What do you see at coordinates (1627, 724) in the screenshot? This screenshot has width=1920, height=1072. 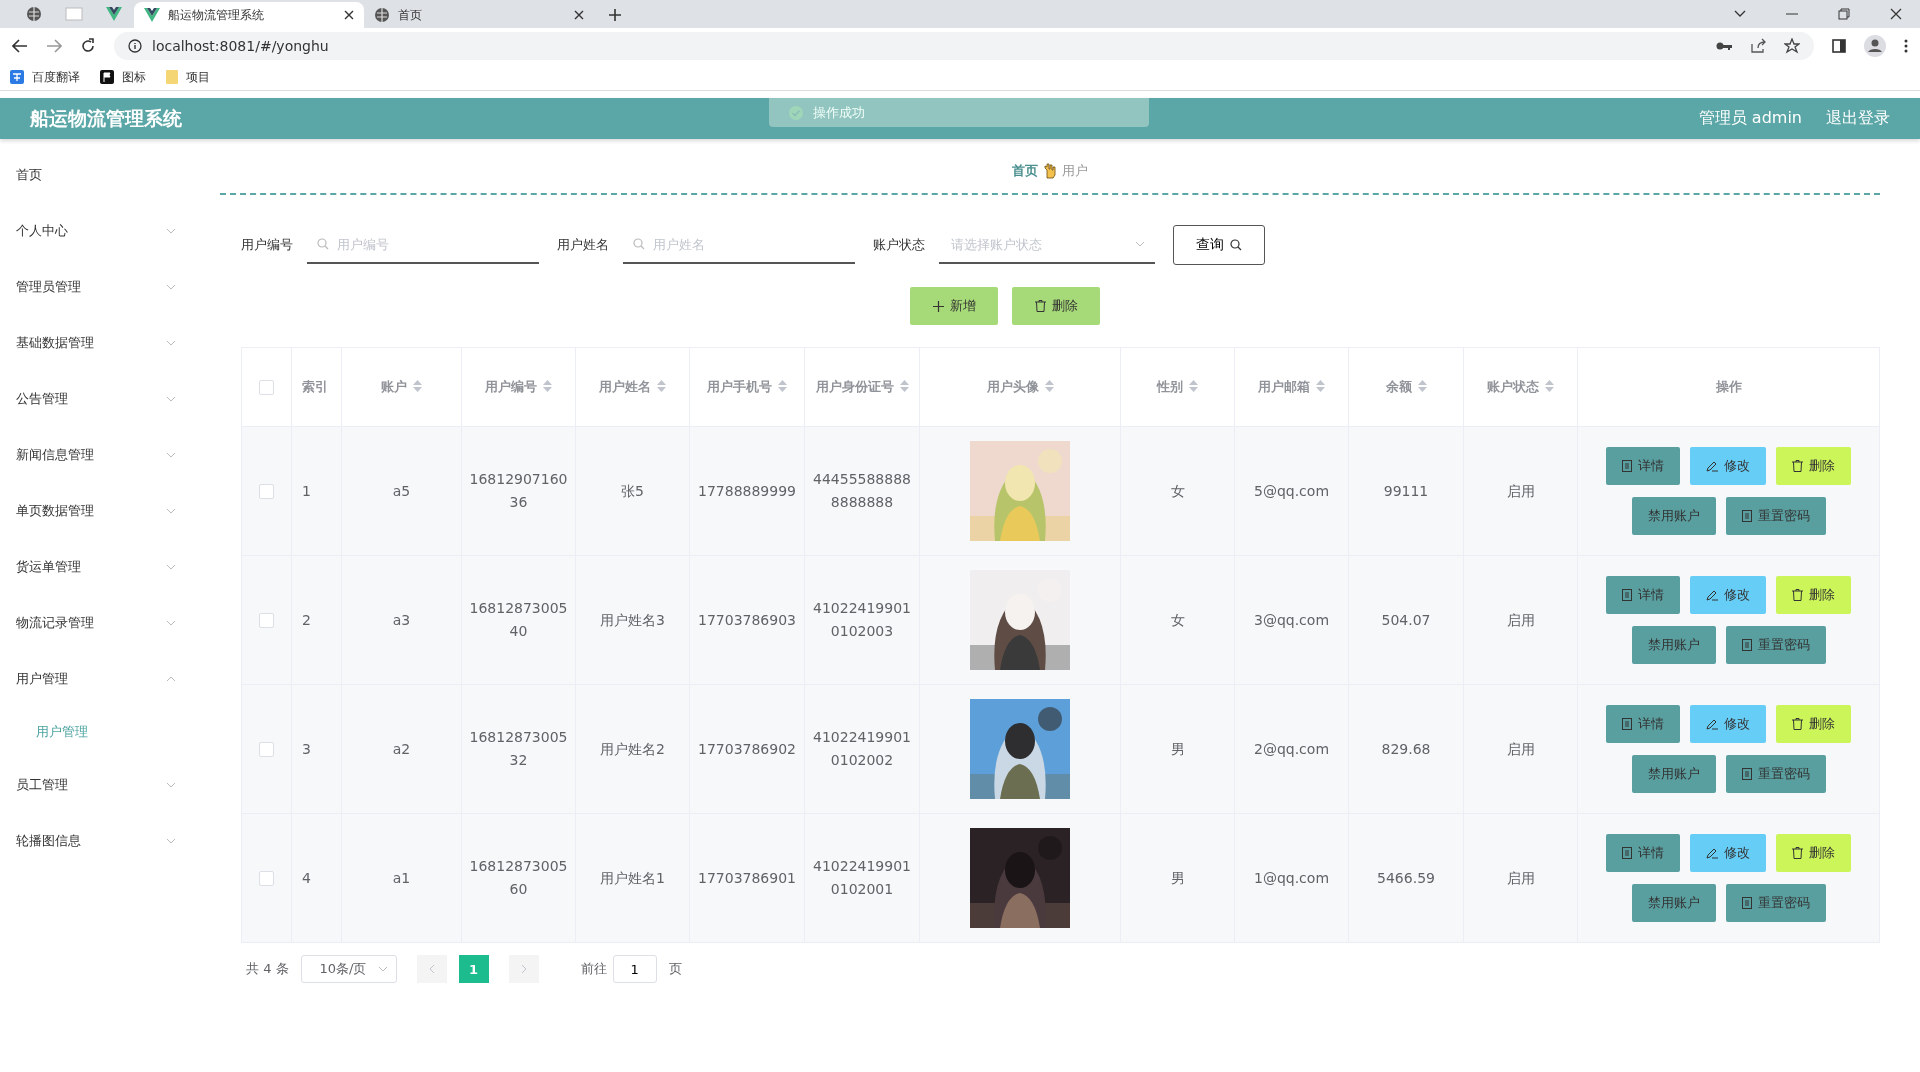 I see `document-icon` at bounding box center [1627, 724].